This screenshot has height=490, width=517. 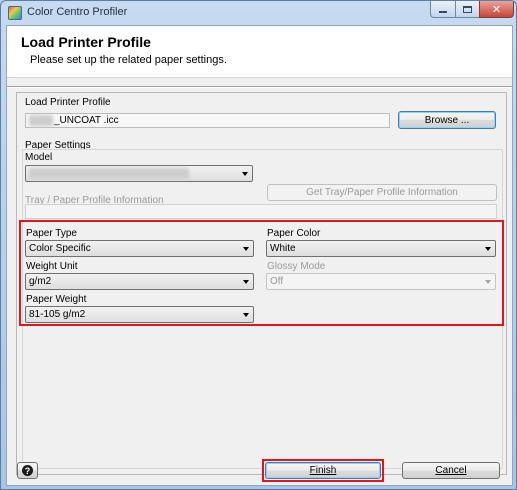 I want to click on paper-type-label: Paper Type, so click(x=51, y=233).